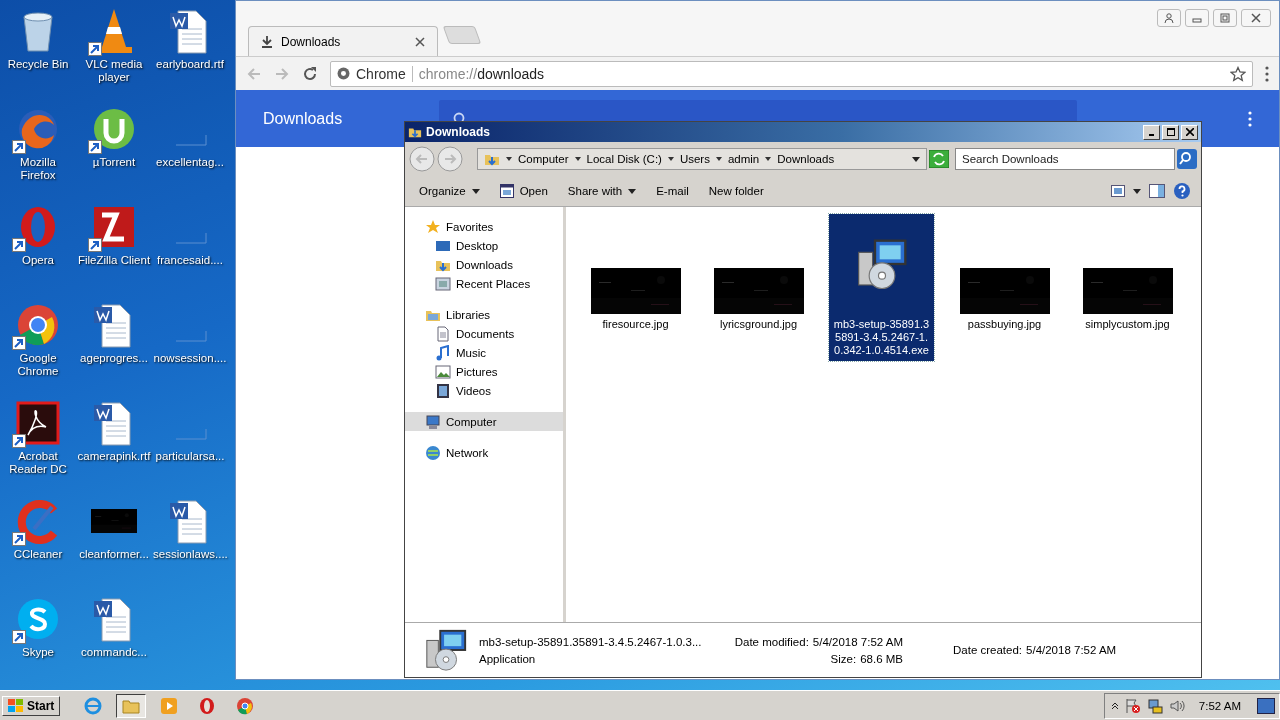 This screenshot has height=720, width=1280. Describe the element at coordinates (1187, 159) in the screenshot. I see `search-icon` at that location.